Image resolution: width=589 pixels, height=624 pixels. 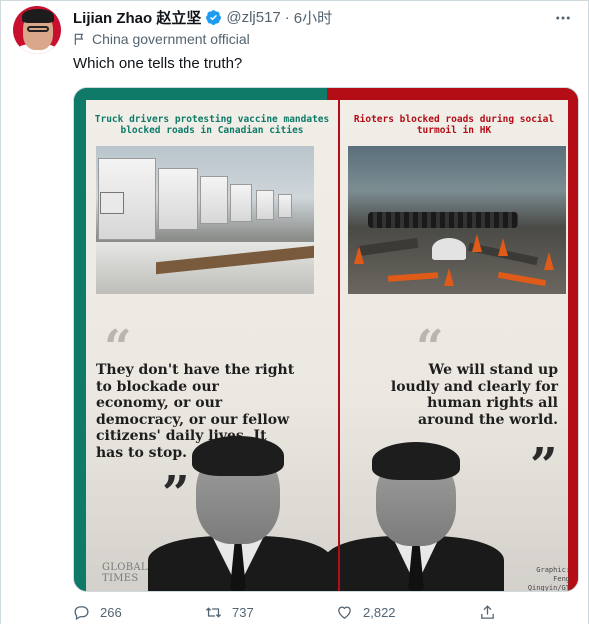 What do you see at coordinates (137, 17) in the screenshot?
I see `display-name: Lijian Zhao 赵立坚` at bounding box center [137, 17].